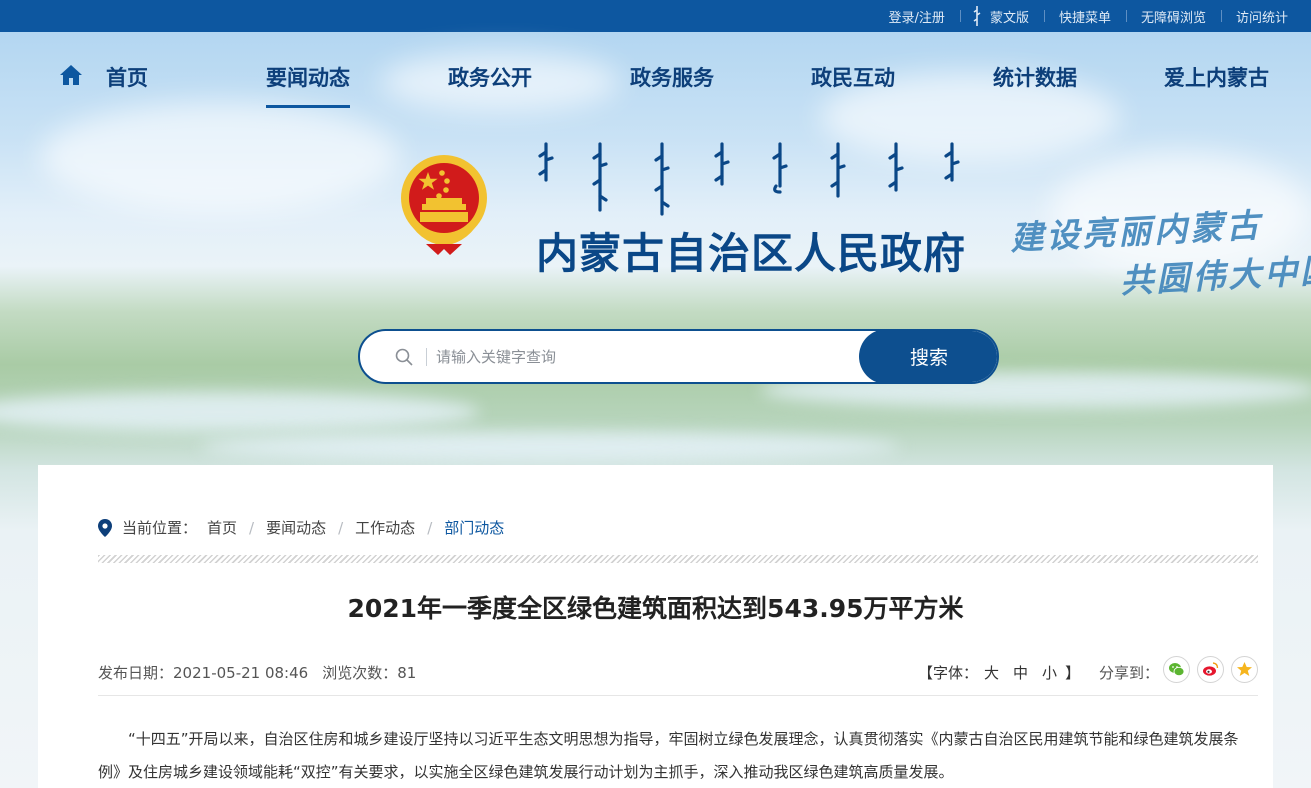  What do you see at coordinates (928, 356) in the screenshot?
I see `search-button: 搜索` at bounding box center [928, 356].